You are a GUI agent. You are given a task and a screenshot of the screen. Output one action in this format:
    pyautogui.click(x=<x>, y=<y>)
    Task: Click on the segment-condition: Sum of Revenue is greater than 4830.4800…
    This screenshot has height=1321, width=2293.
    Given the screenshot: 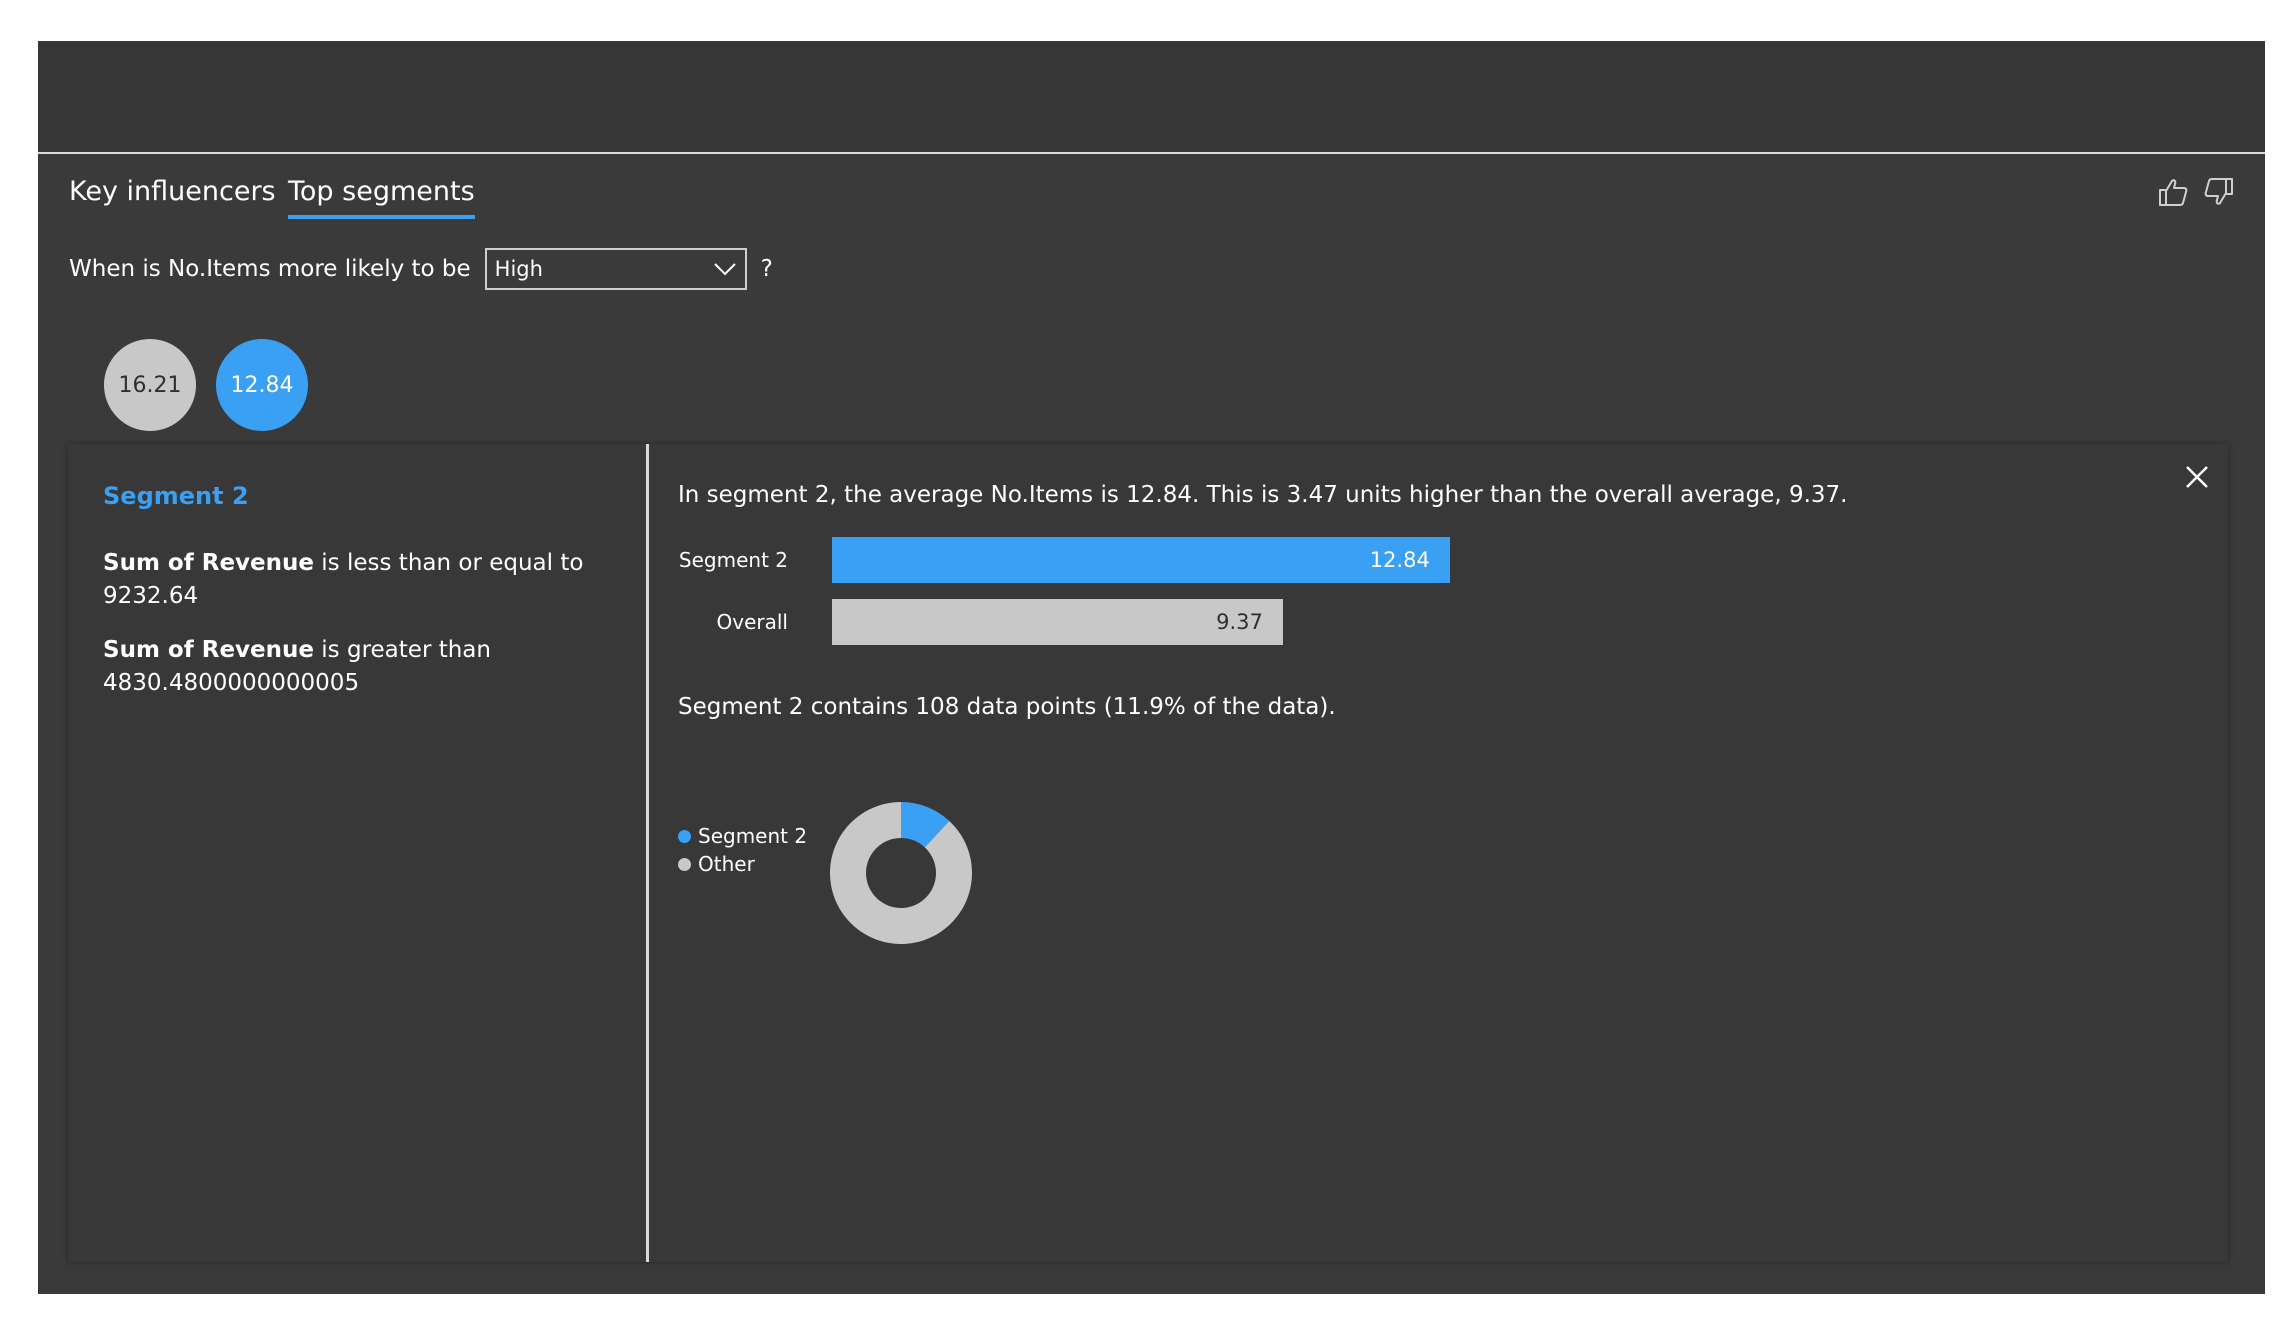 What is the action you would take?
    pyautogui.click(x=353, y=667)
    